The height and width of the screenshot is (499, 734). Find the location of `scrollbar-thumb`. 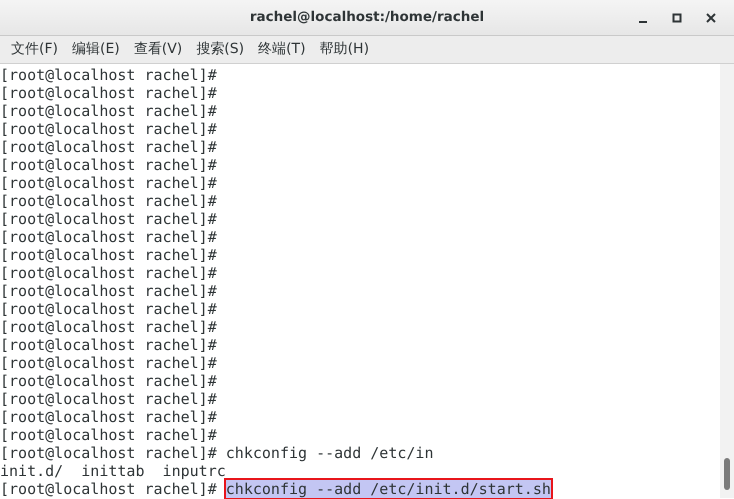

scrollbar-thumb is located at coordinates (727, 474).